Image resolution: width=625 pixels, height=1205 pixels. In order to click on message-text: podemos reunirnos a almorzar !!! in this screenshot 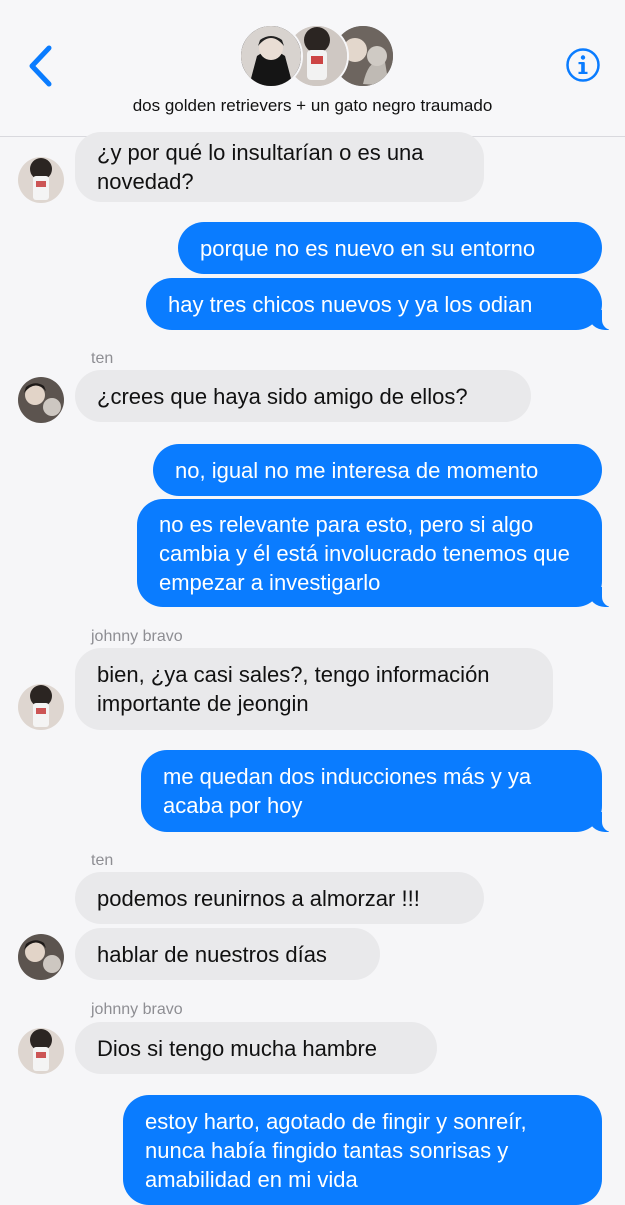, I will do `click(258, 898)`.